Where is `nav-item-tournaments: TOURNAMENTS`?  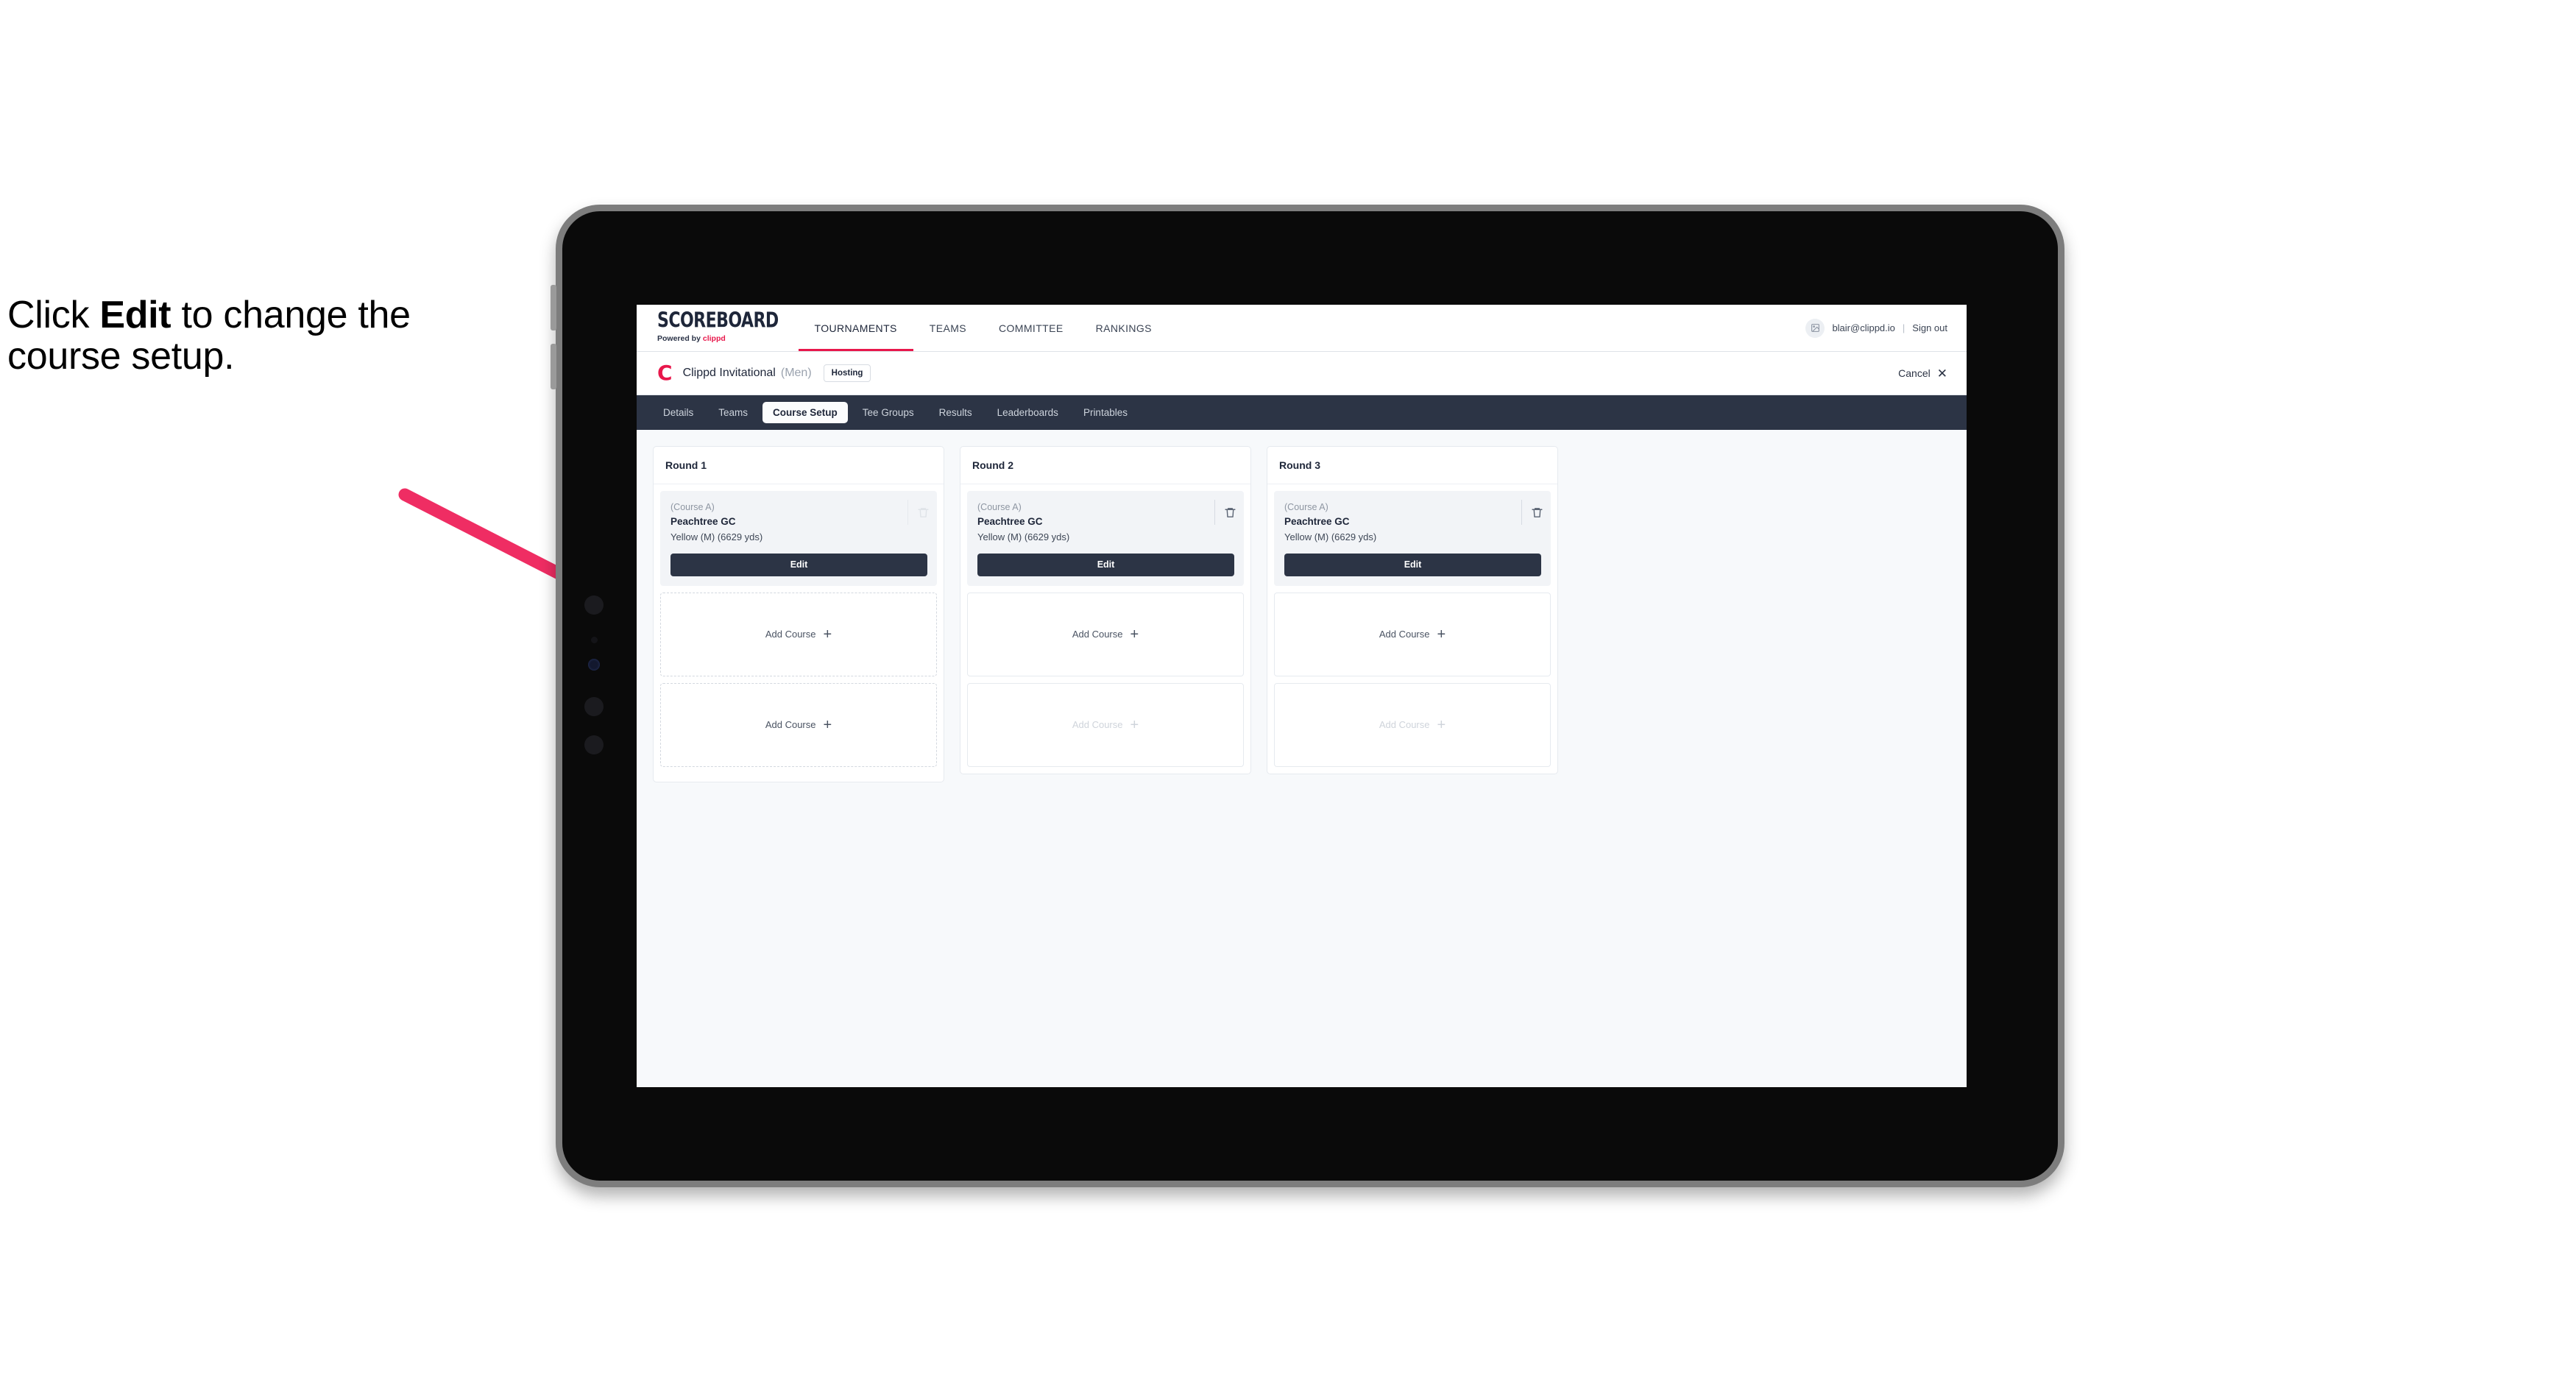
nav-item-tournaments: TOURNAMENTS is located at coordinates (856, 328).